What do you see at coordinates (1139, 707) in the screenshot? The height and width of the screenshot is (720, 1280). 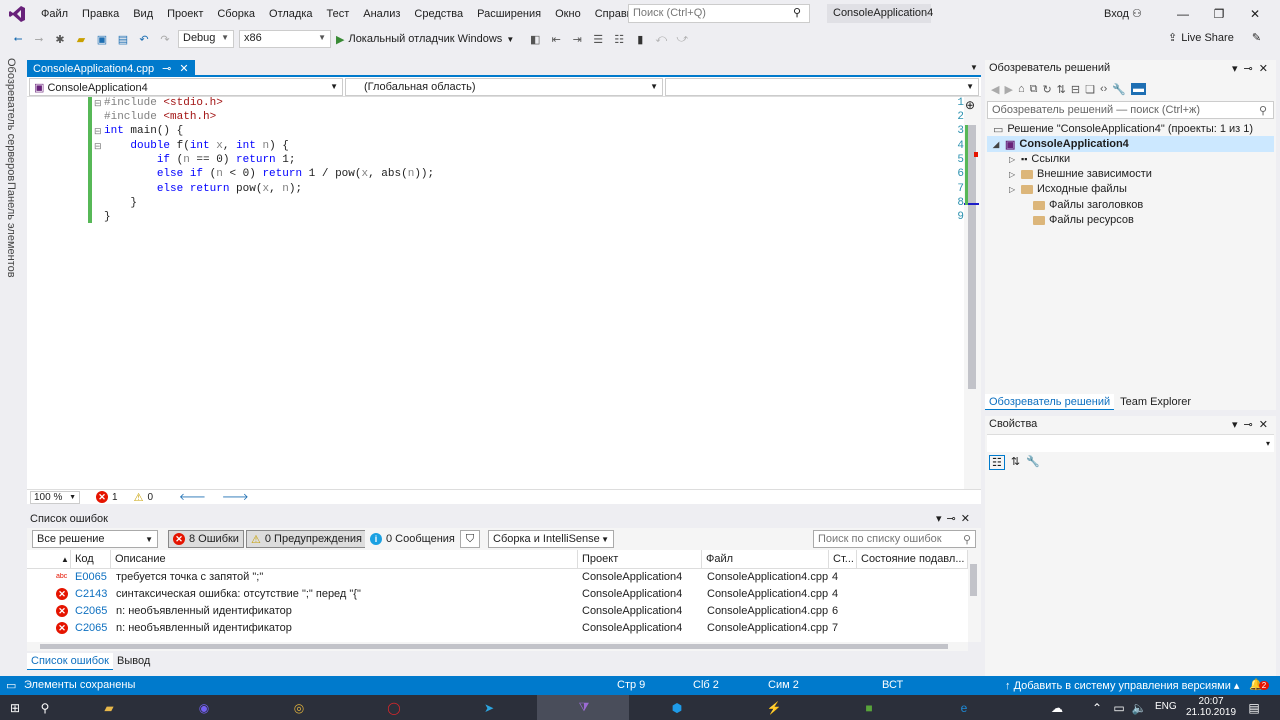 I see `volume-icon: 🔈` at bounding box center [1139, 707].